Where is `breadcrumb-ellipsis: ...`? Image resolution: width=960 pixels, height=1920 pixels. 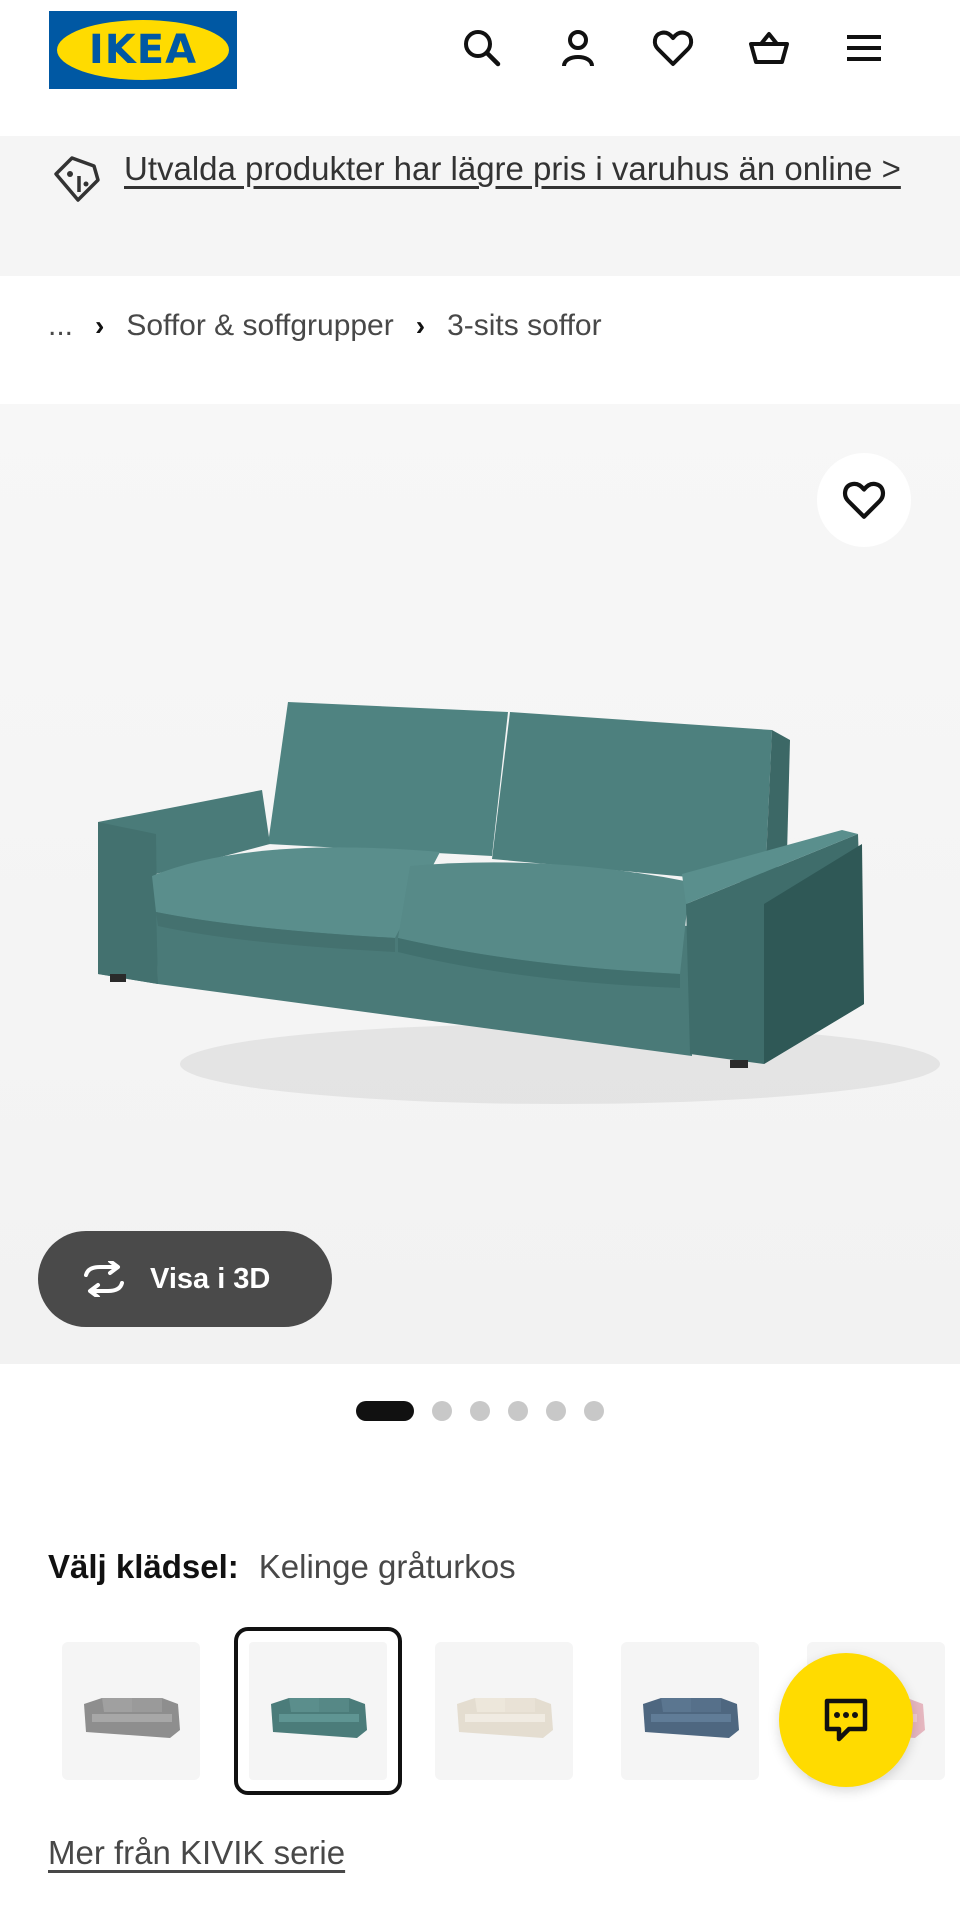
breadcrumb-ellipsis: ... is located at coordinates (60, 326).